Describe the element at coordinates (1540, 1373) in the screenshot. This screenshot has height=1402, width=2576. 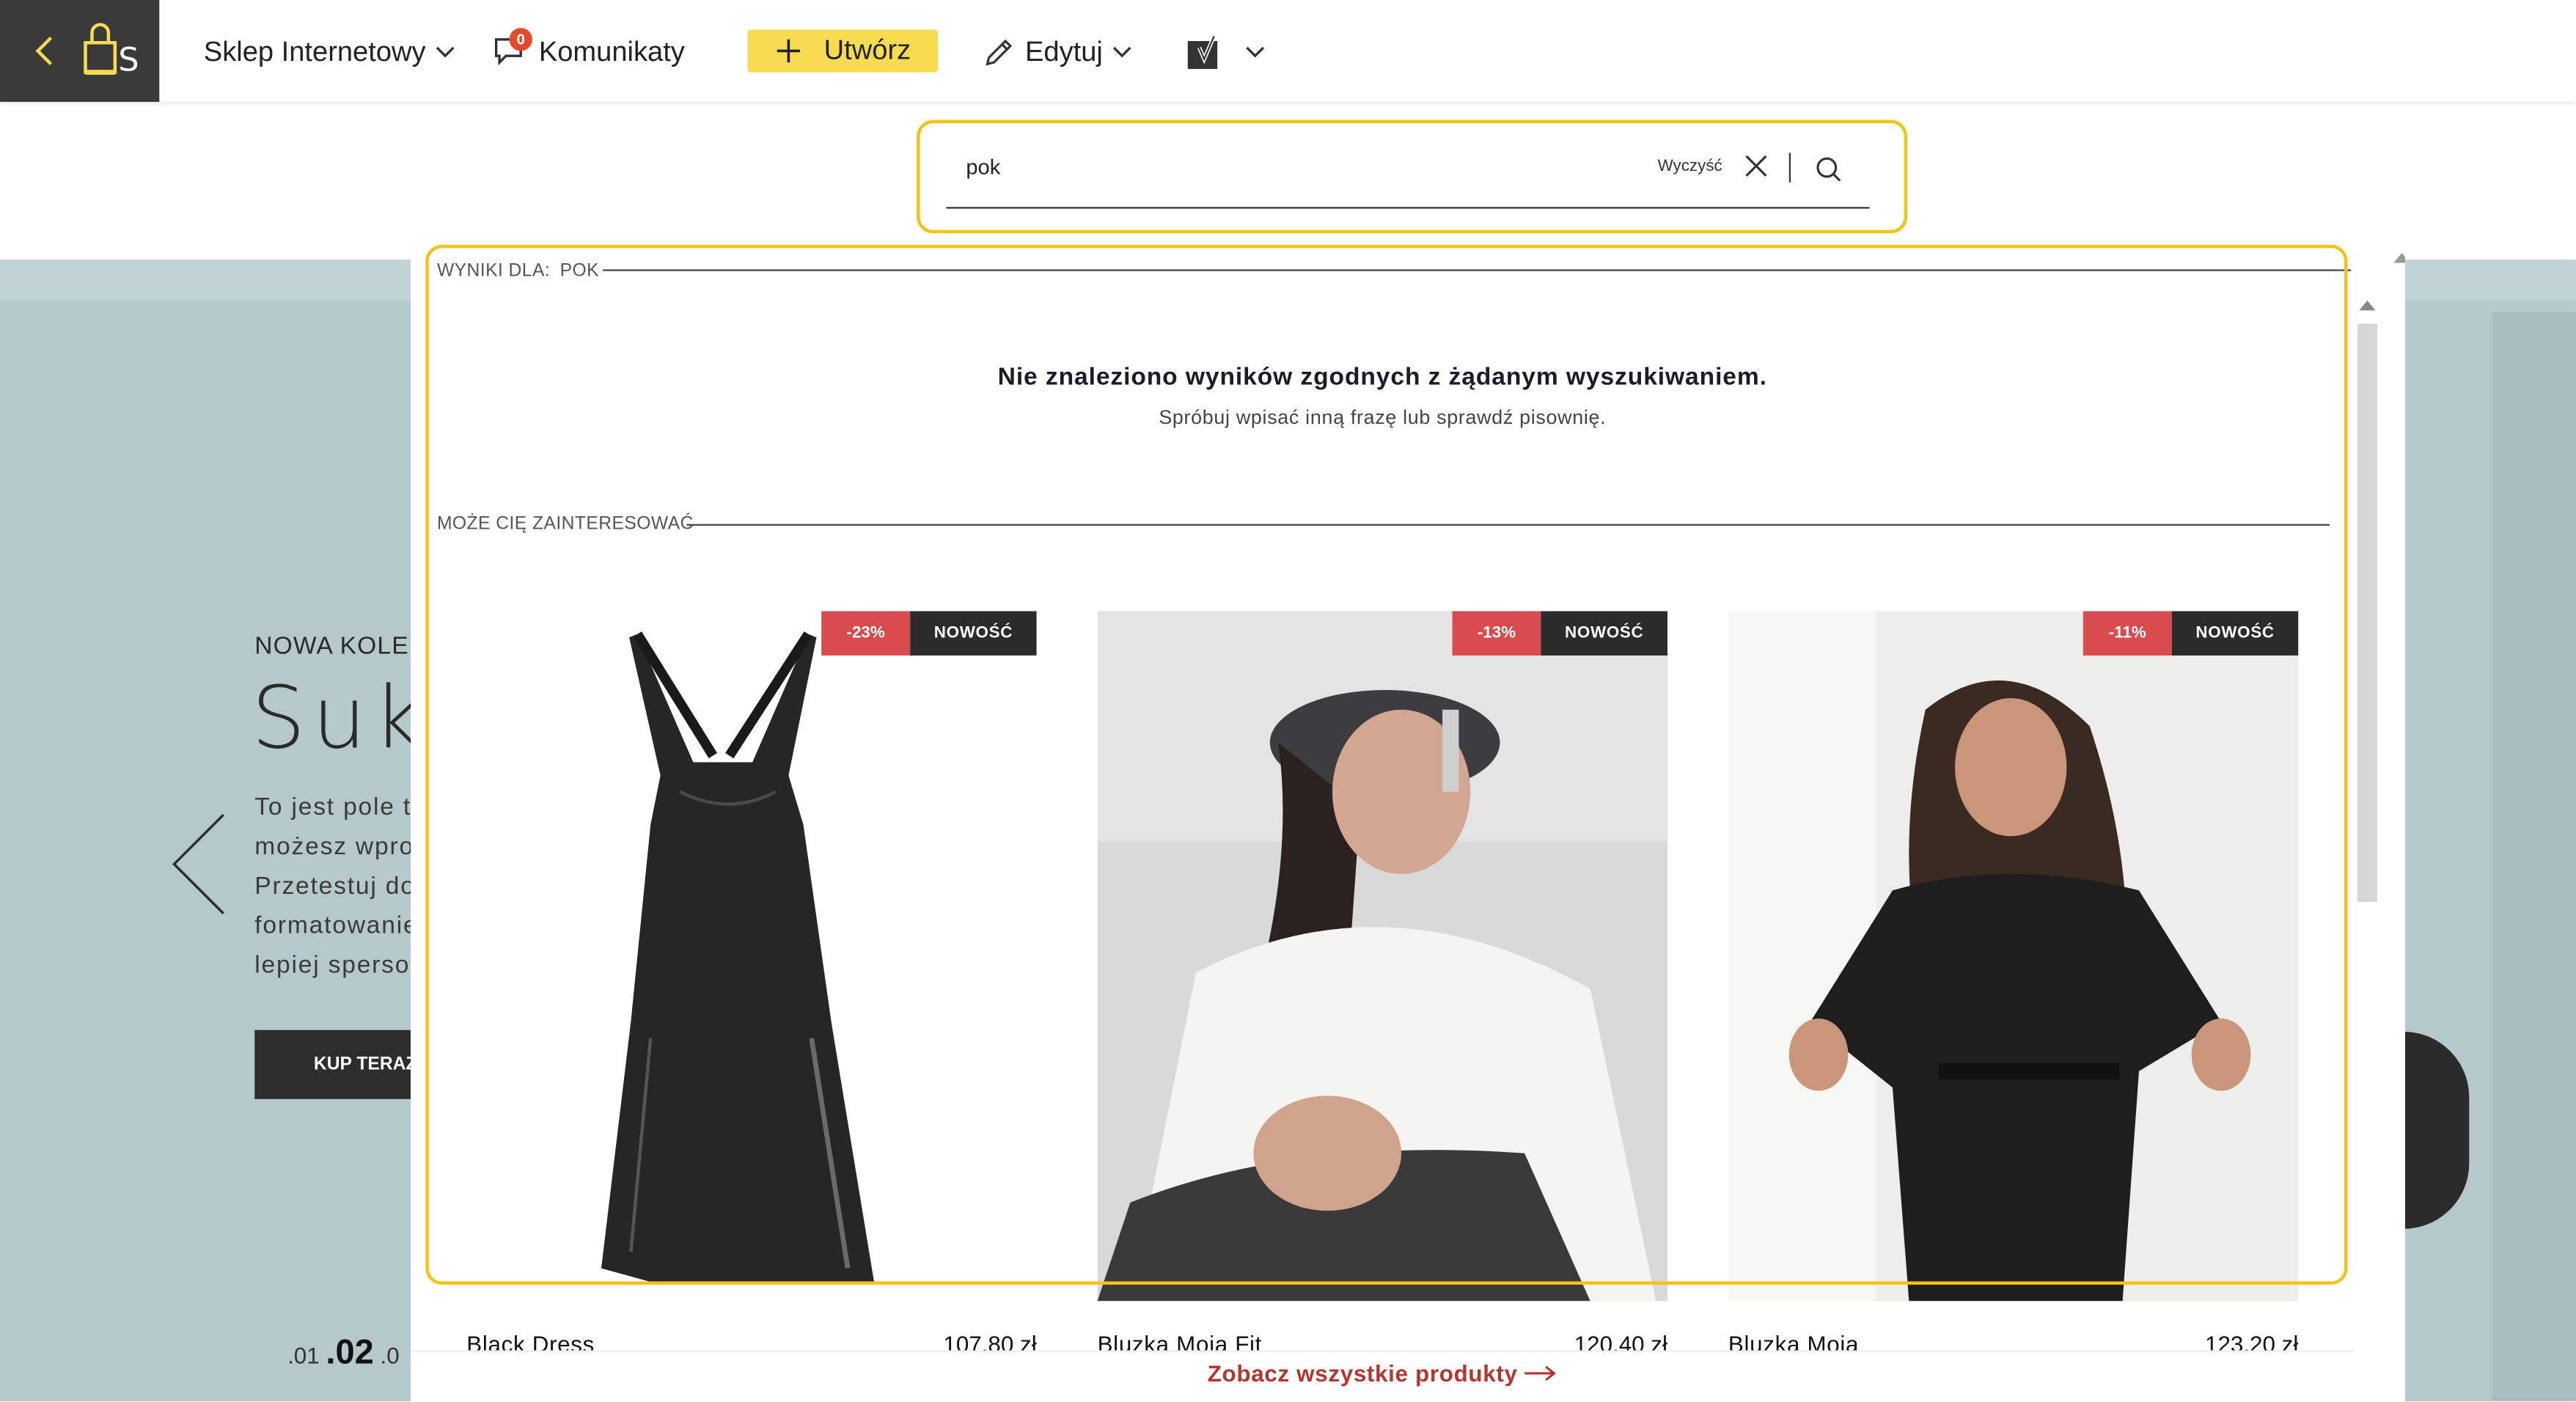
I see `arrow-right-icon` at that location.